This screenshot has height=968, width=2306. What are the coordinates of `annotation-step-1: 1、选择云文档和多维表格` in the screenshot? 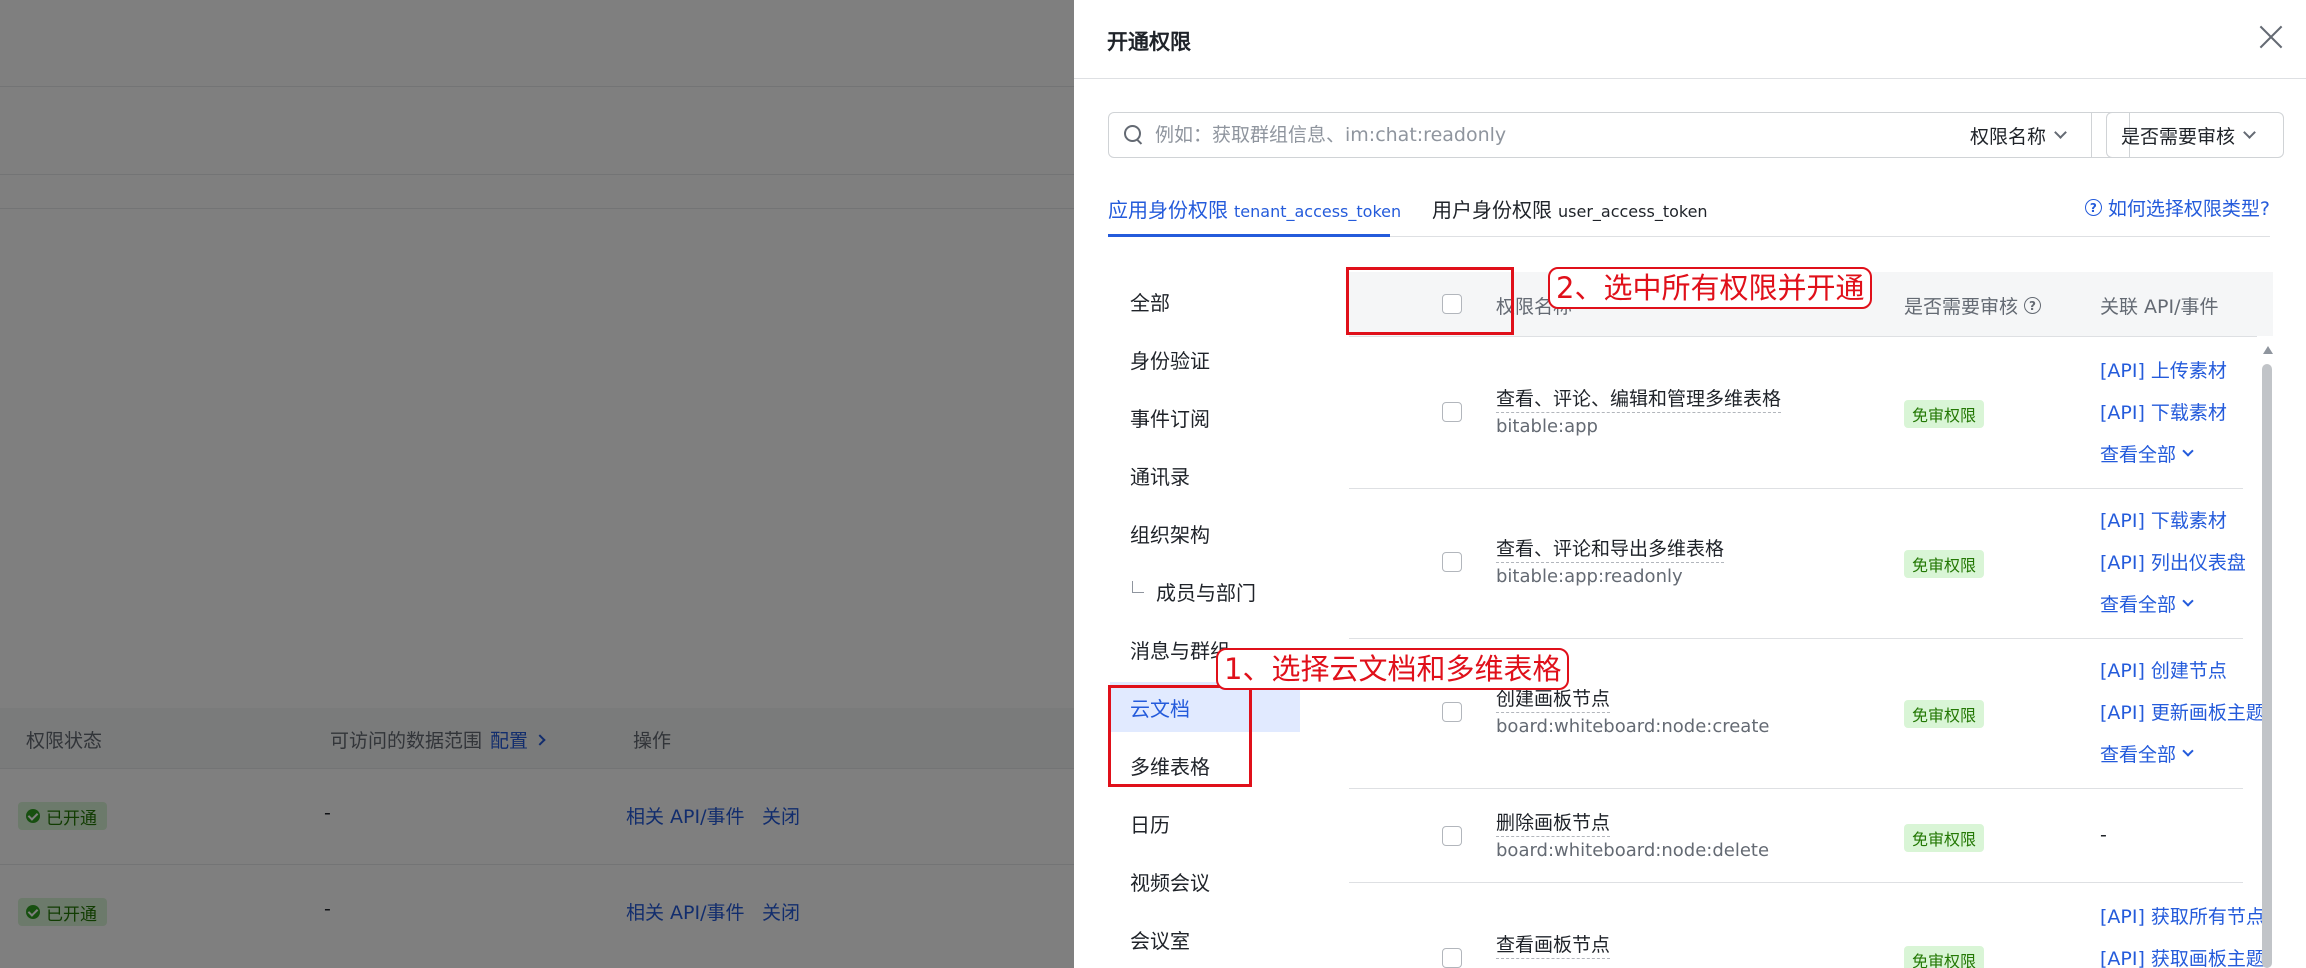 It's located at (1393, 669).